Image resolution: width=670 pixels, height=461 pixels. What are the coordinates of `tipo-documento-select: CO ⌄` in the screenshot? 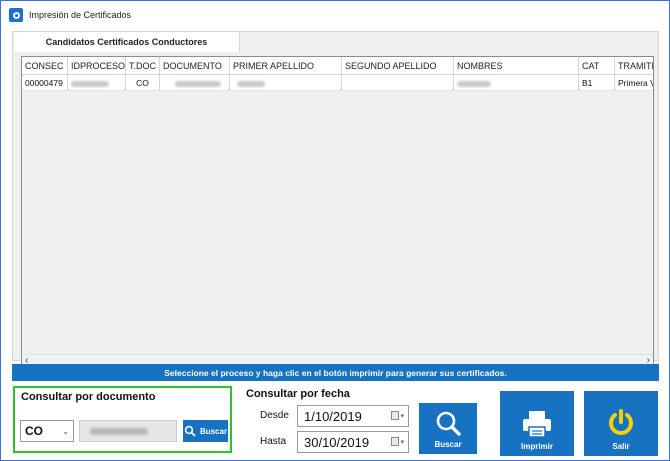 It's located at (47, 431).